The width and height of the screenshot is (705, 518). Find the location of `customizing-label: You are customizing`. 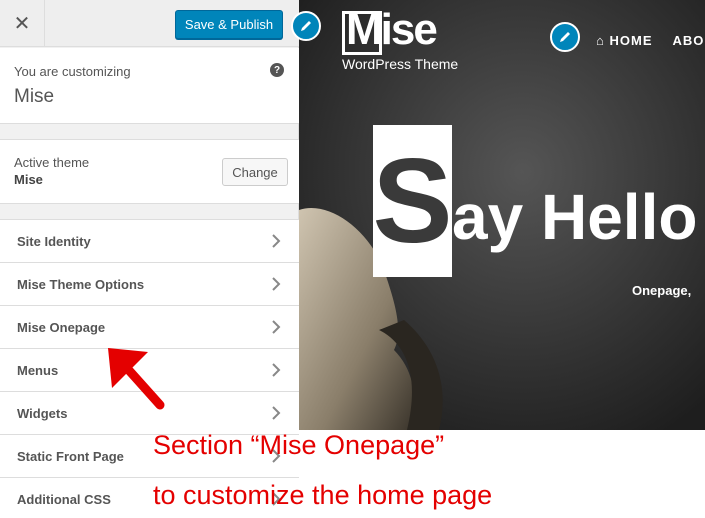

customizing-label: You are customizing is located at coordinates (72, 71).